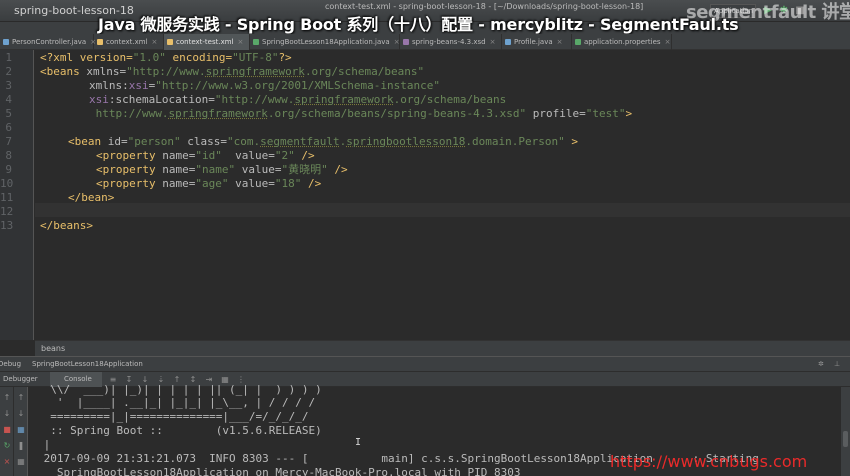 The height and width of the screenshot is (476, 850). I want to click on tab-context-test-xml: context-test.xml ×, so click(207, 42).